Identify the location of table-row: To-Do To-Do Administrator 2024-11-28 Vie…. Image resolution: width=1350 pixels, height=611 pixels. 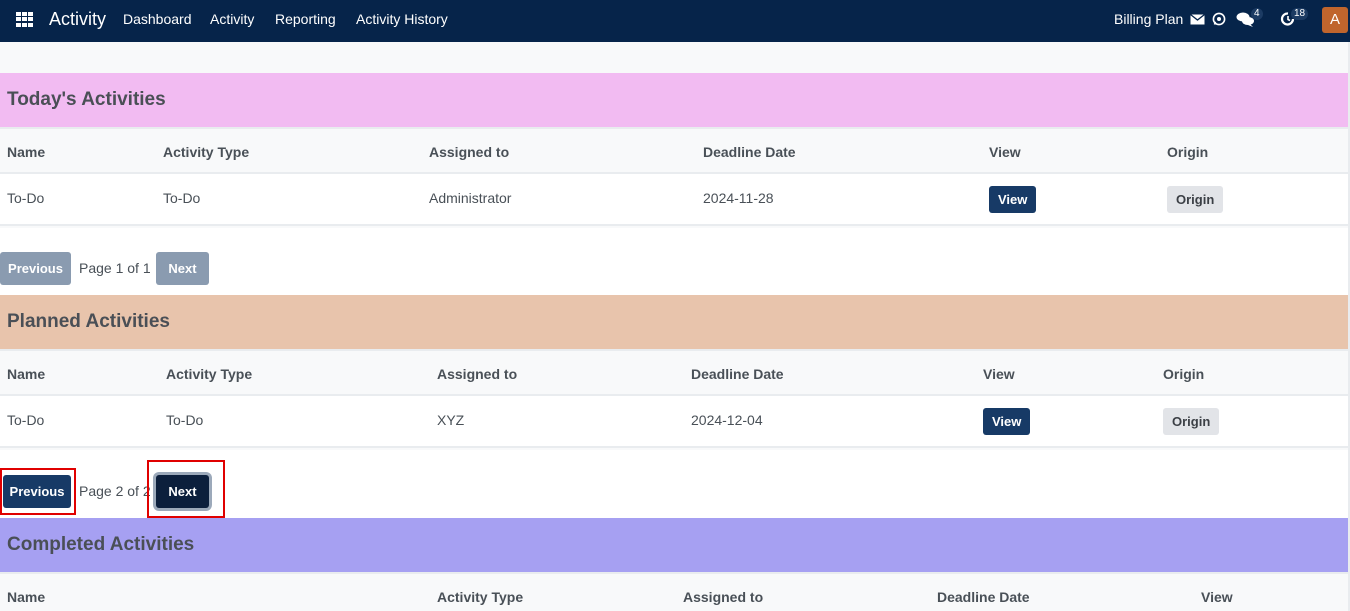
(674, 200).